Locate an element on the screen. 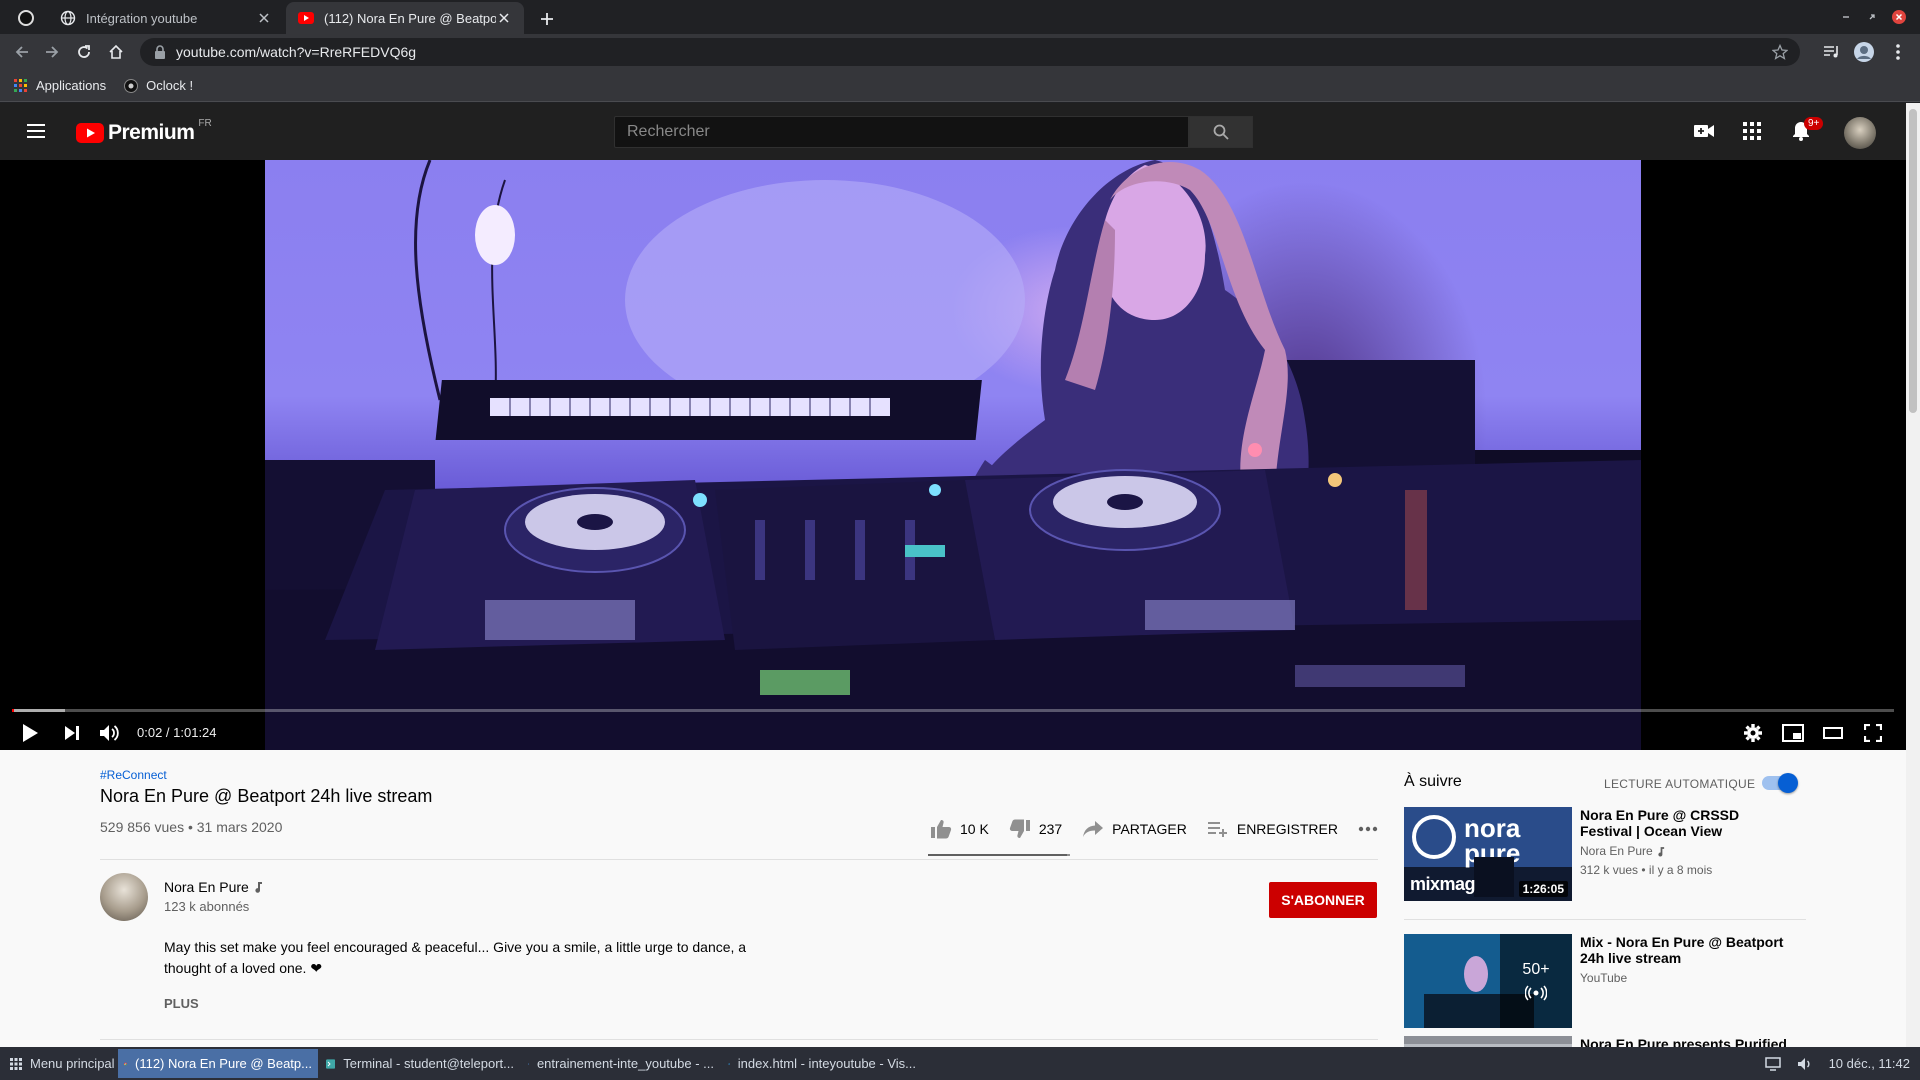  bookmark-star-icon is located at coordinates (1780, 52).